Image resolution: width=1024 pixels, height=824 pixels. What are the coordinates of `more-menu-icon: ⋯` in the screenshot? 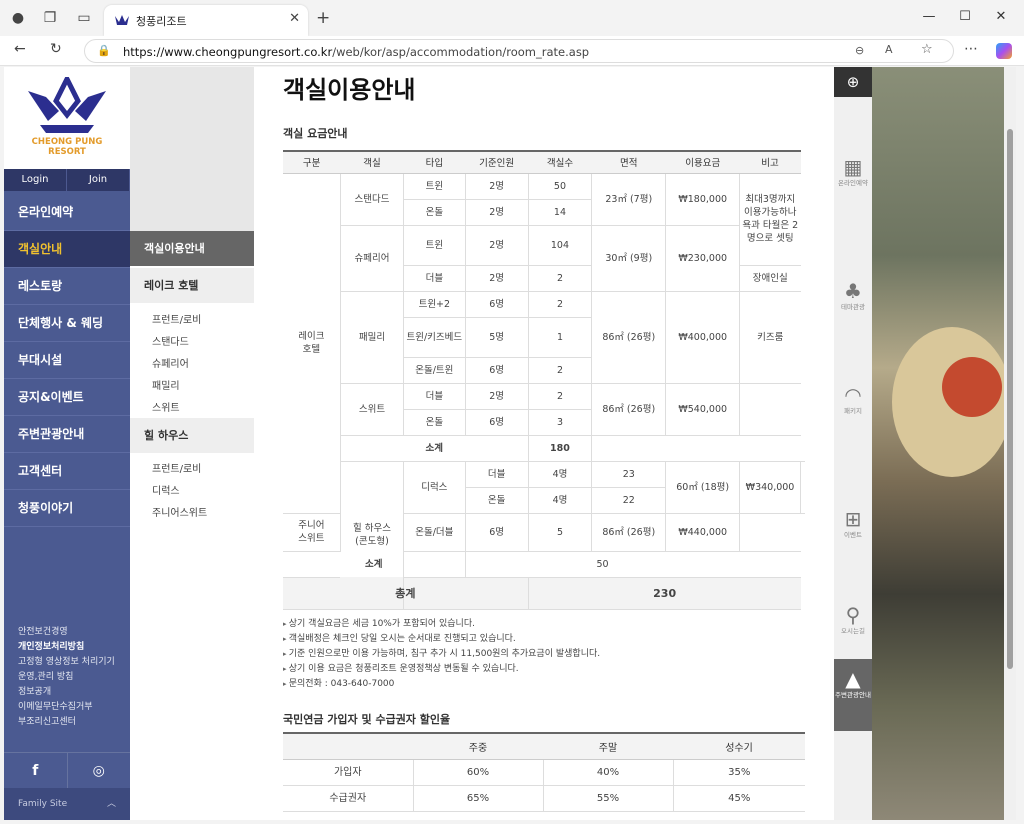 It's located at (971, 49).